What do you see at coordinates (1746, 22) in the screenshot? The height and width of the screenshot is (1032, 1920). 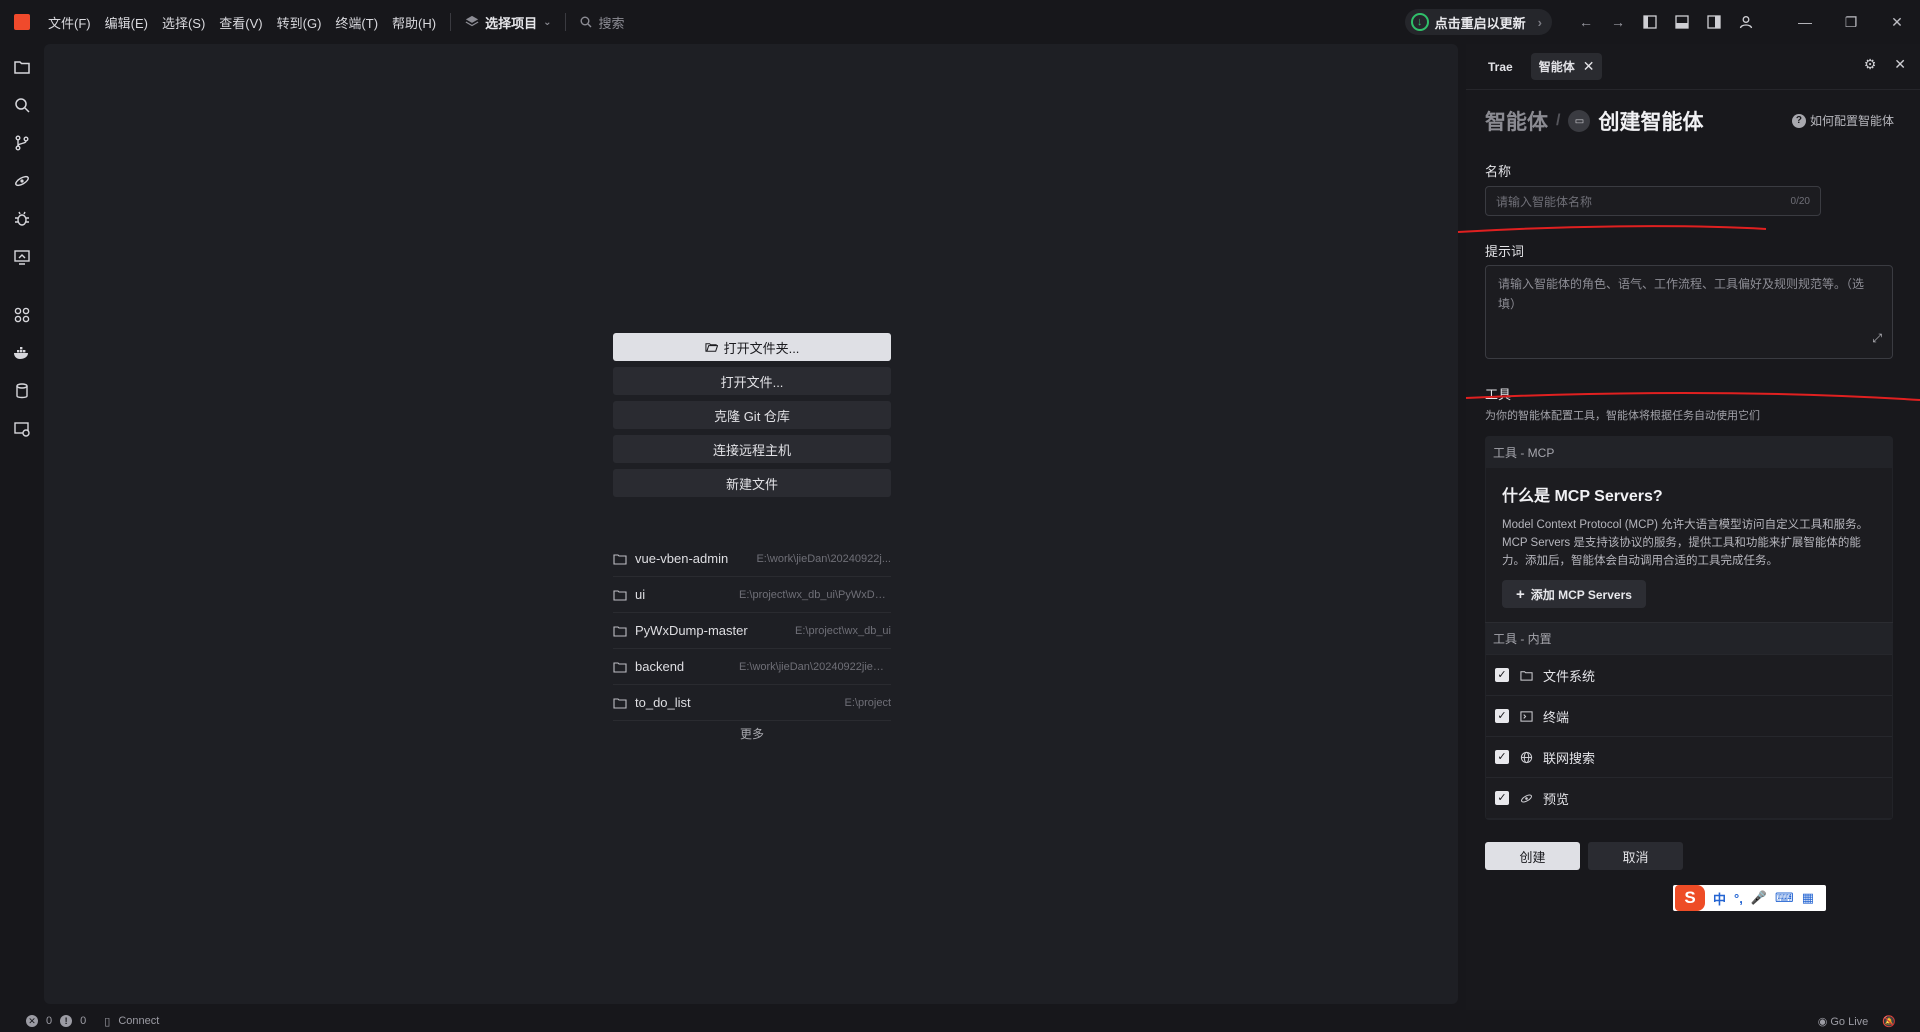 I see `account-icon` at bounding box center [1746, 22].